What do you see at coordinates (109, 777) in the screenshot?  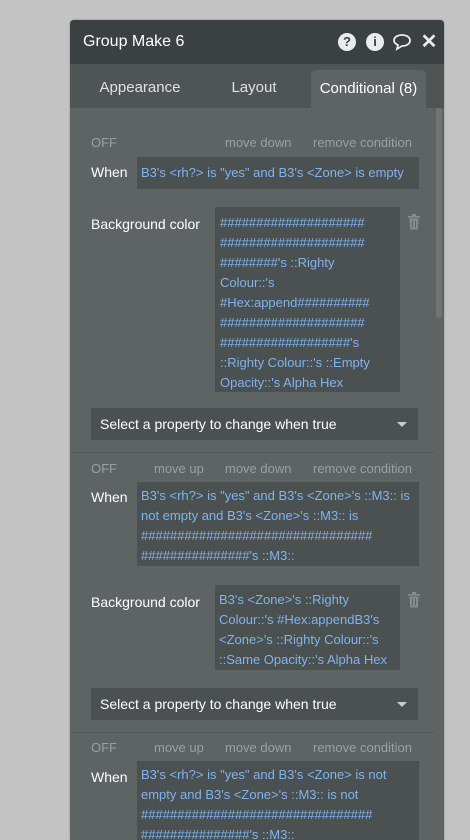 I see `condition-3-when-label: When` at bounding box center [109, 777].